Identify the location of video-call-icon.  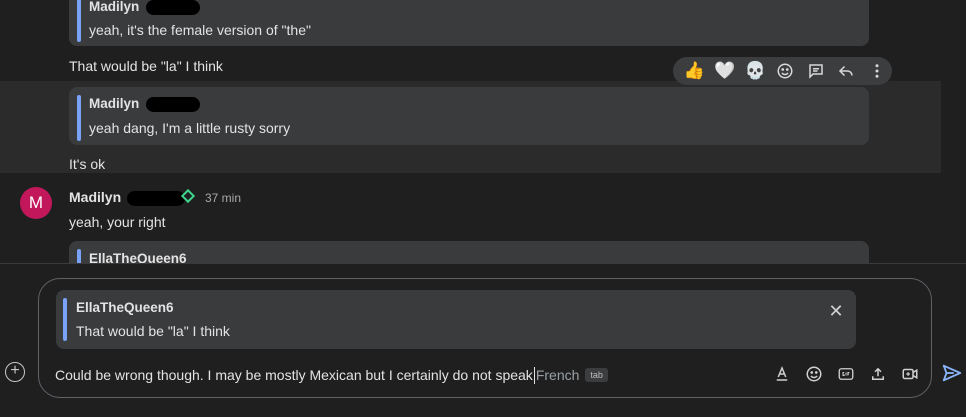
(910, 374).